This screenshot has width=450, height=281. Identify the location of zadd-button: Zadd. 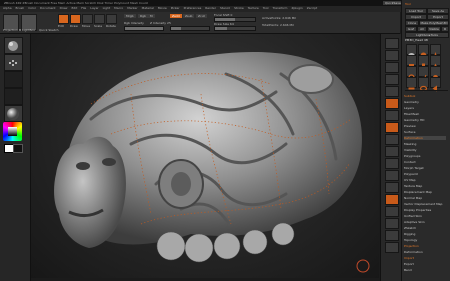
(176, 16).